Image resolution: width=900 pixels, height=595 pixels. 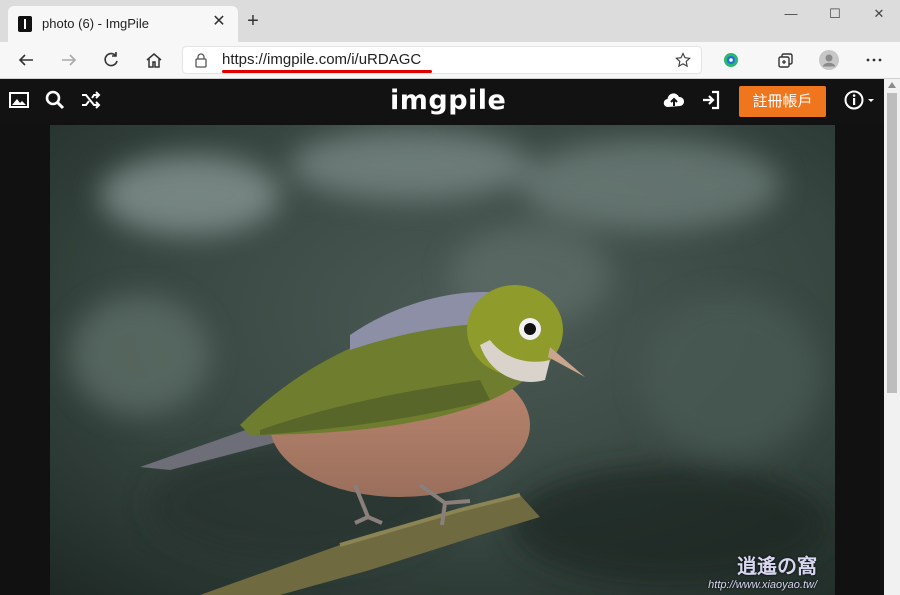 I want to click on browser-toolbar: https://imgpile.com/i/uRDAGC, so click(x=450, y=60).